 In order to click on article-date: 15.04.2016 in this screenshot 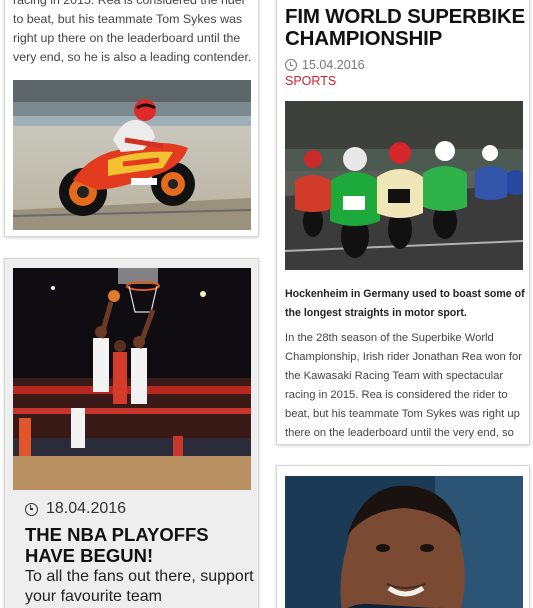, I will do `click(325, 65)`.